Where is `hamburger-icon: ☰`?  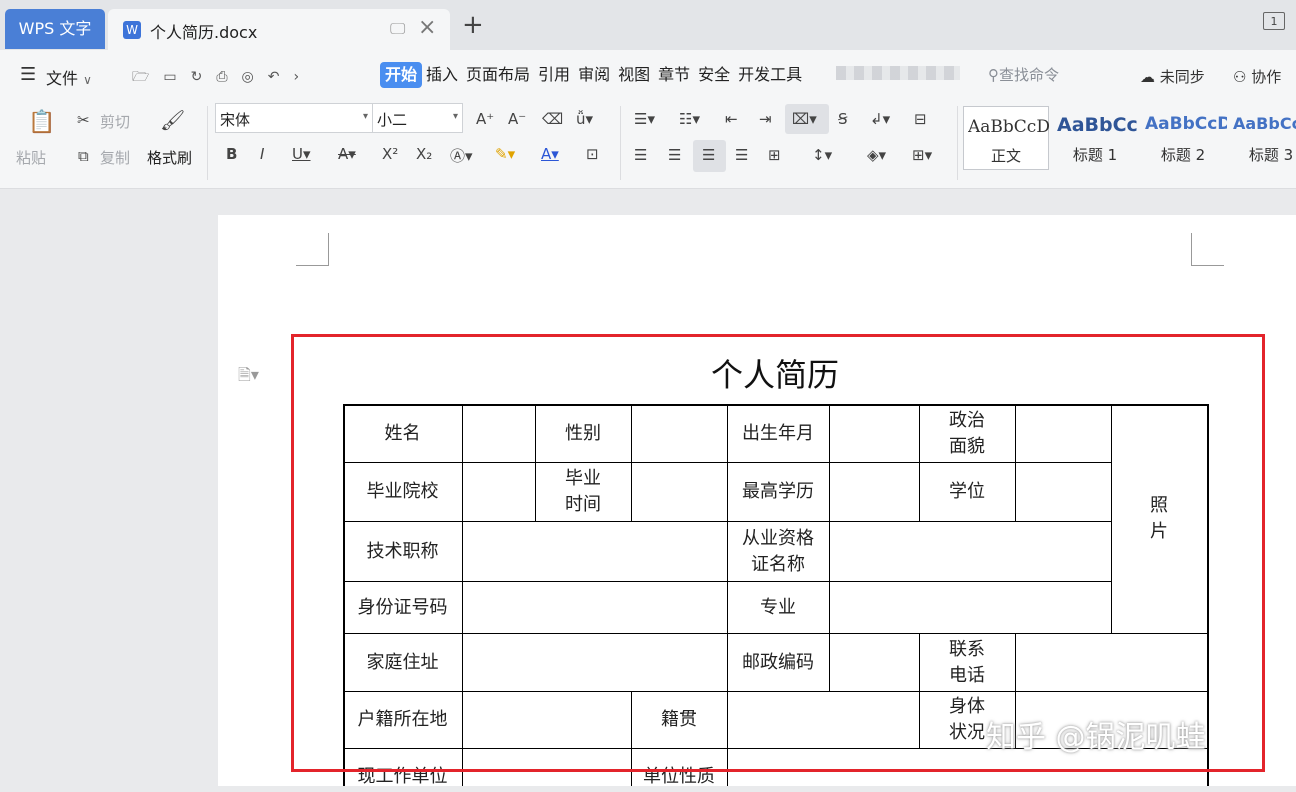 hamburger-icon: ☰ is located at coordinates (28, 74).